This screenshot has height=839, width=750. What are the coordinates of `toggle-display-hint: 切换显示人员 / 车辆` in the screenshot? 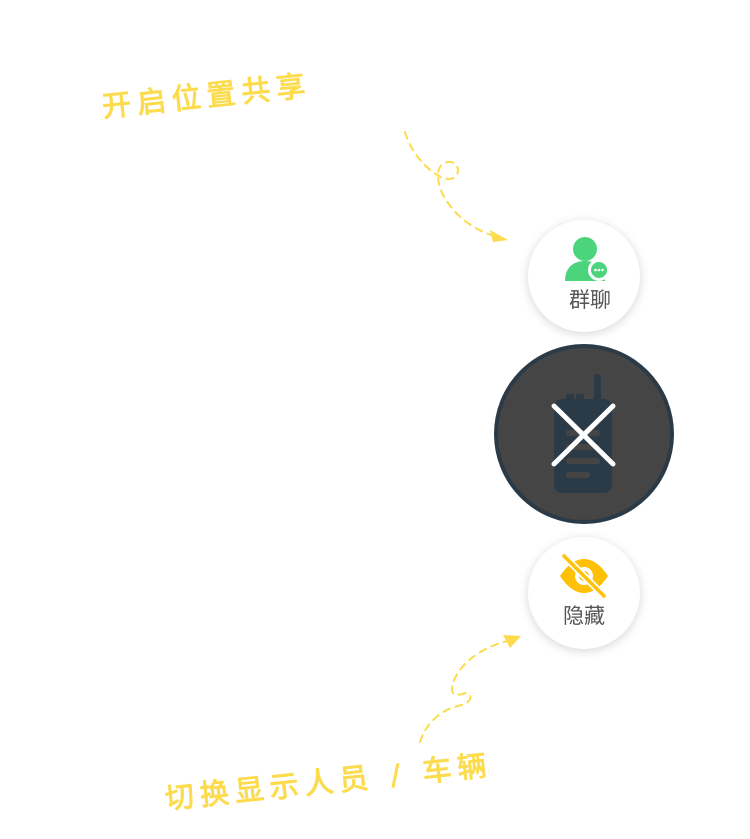 It's located at (328, 781).